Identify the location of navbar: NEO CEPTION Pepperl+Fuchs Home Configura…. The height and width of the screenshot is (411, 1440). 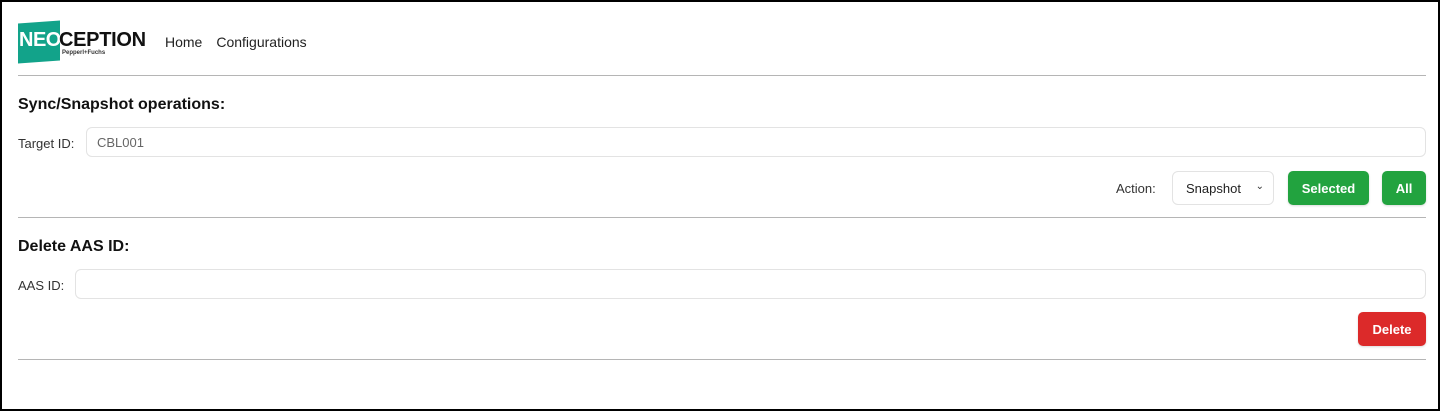
(162, 42).